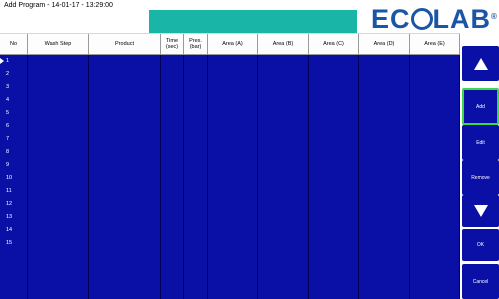 This screenshot has width=499, height=299. I want to click on logo-registered: ®, so click(494, 16).